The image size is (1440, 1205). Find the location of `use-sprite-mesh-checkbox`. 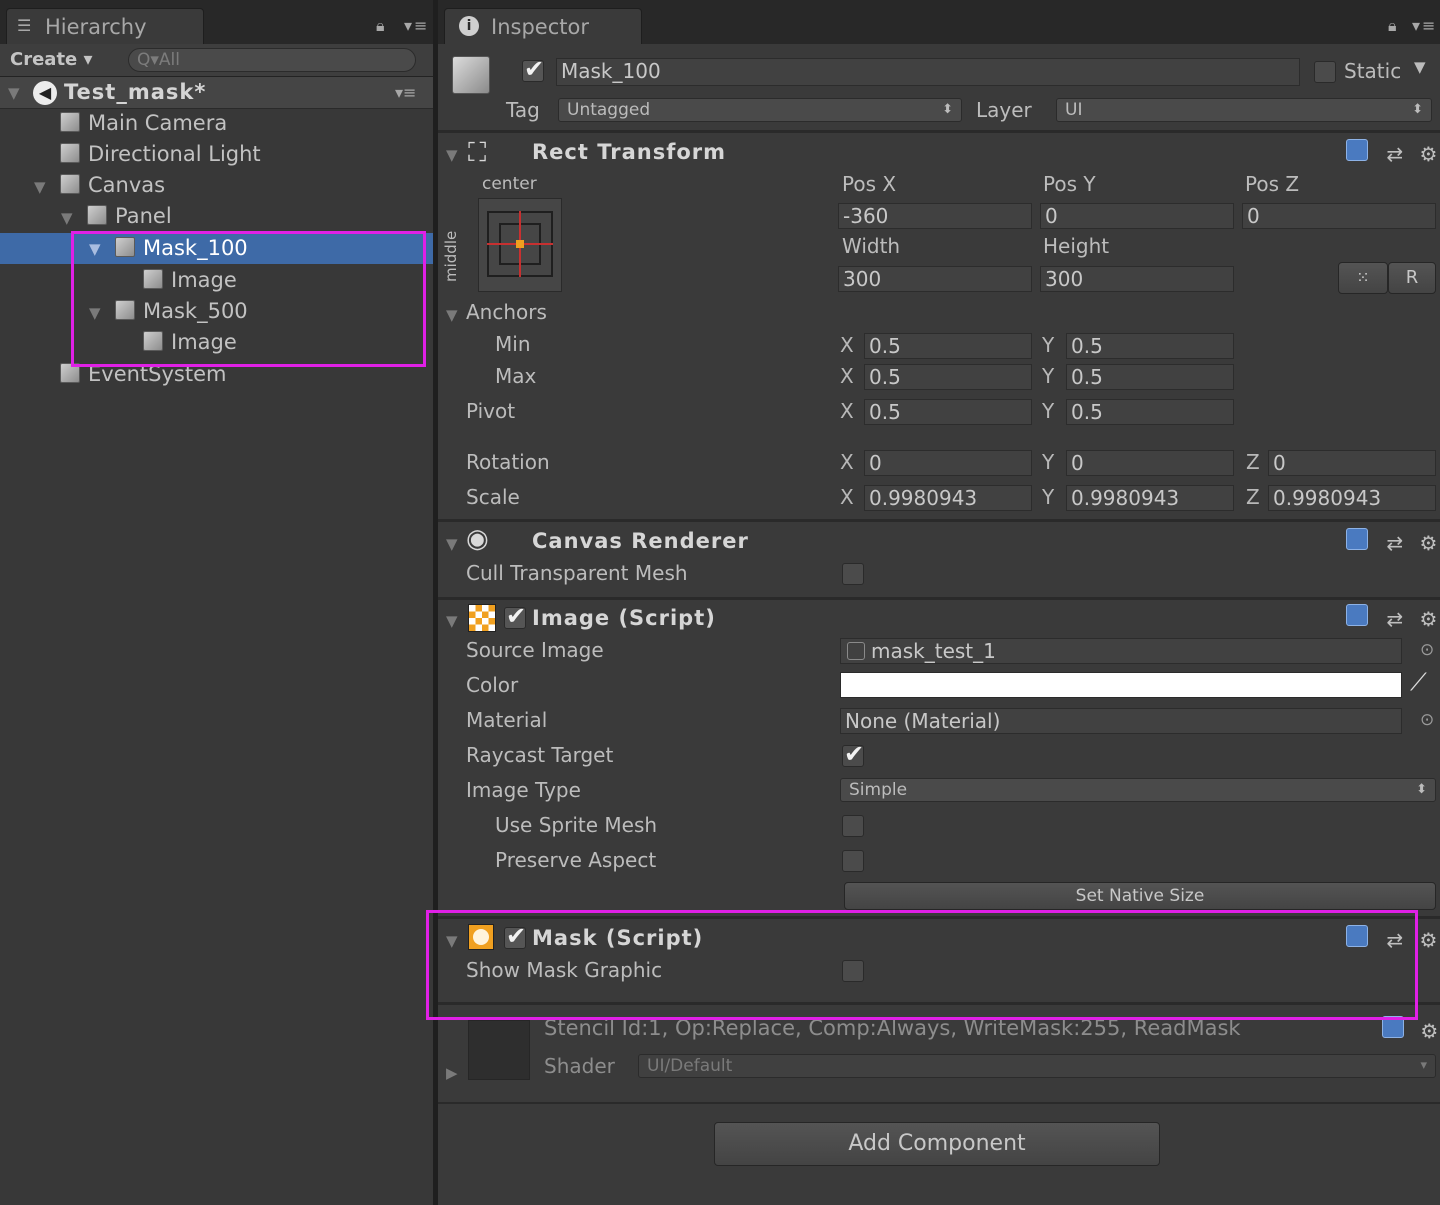

use-sprite-mesh-checkbox is located at coordinates (853, 826).